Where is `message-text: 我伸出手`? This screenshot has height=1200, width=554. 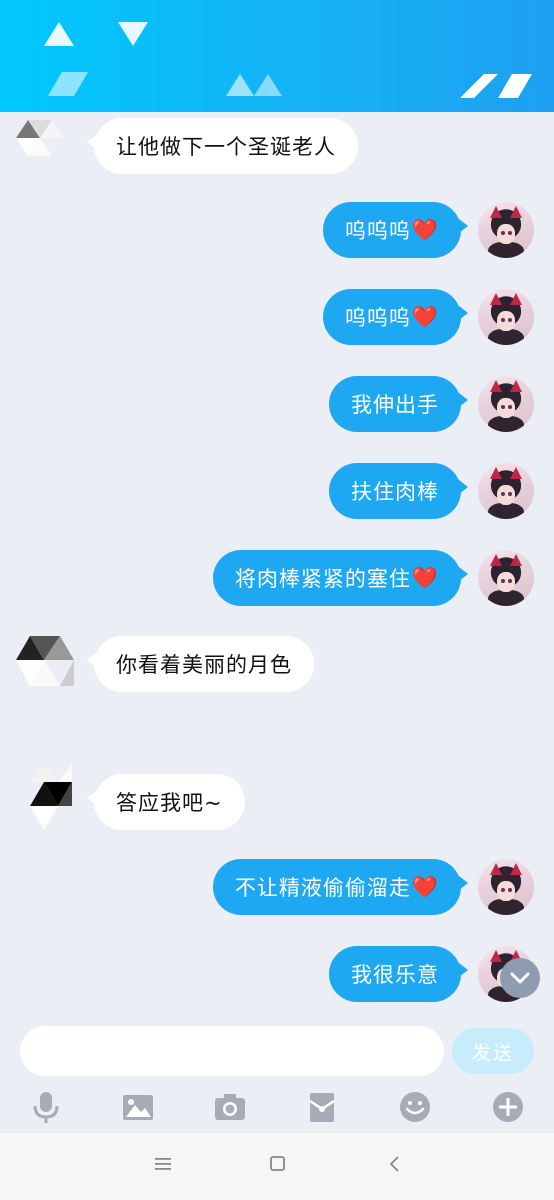 message-text: 我伸出手 is located at coordinates (395, 405).